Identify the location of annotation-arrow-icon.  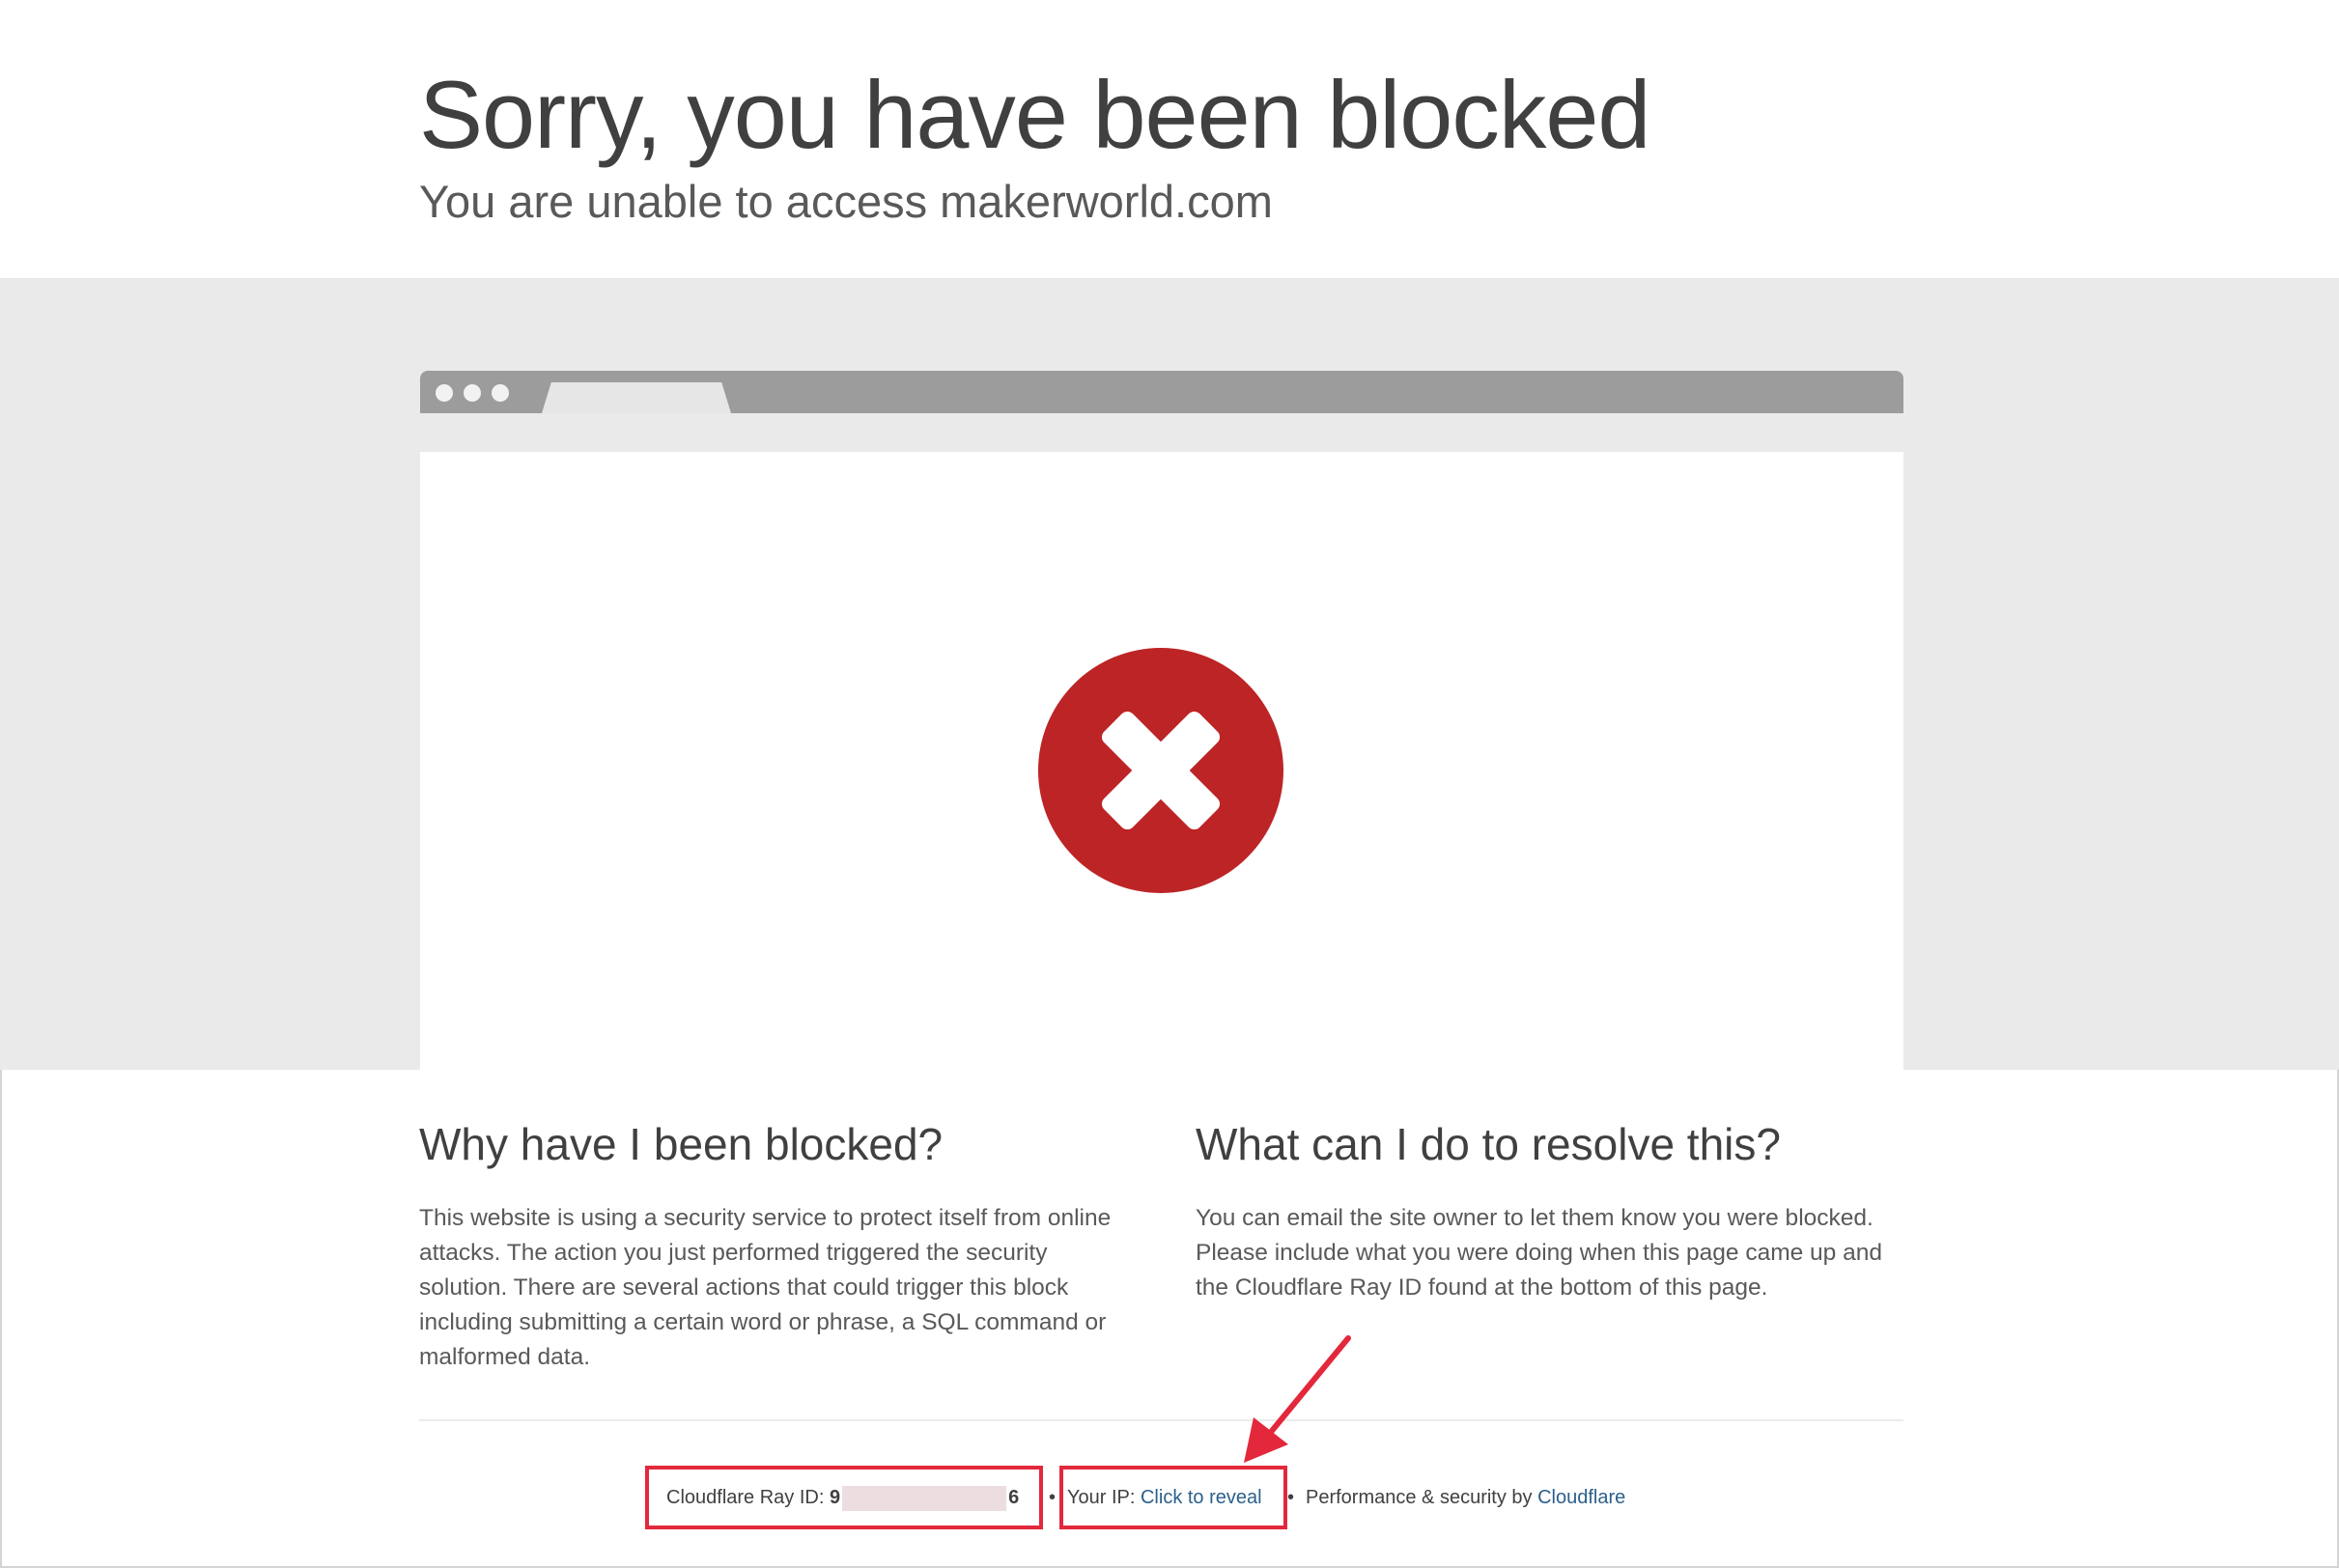
(1297, 1399).